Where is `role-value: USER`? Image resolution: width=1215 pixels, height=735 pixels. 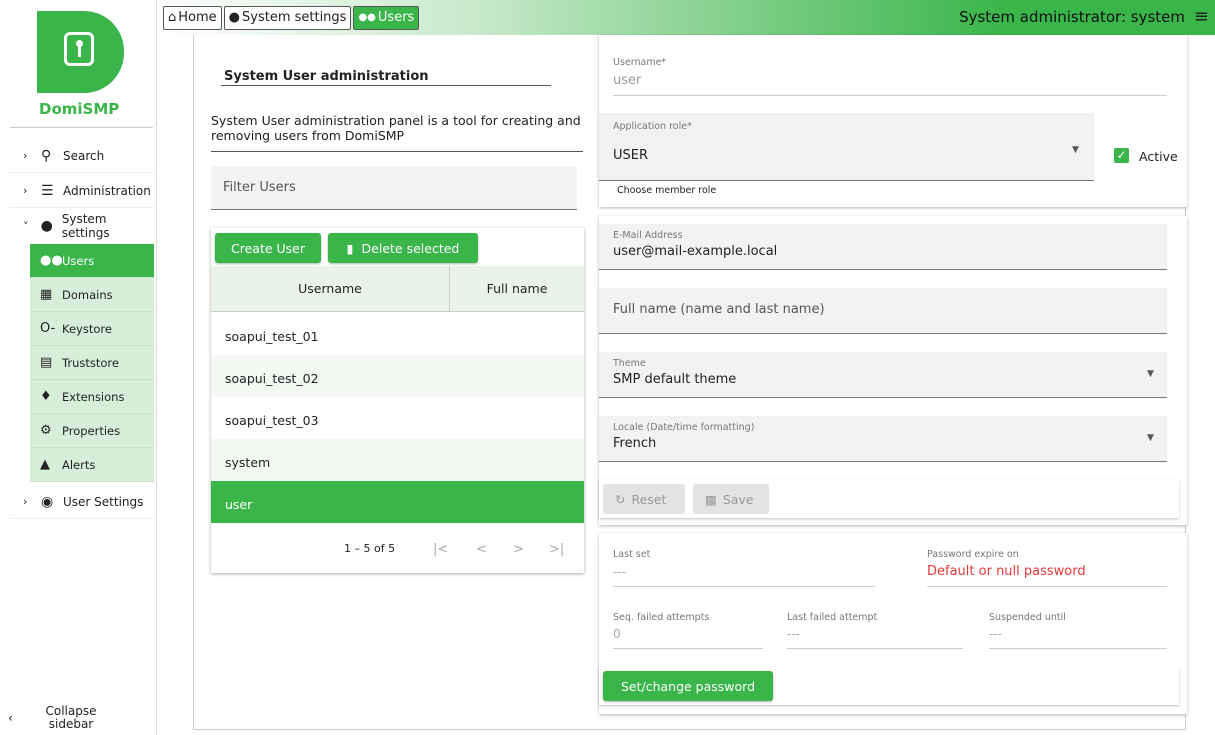 role-value: USER is located at coordinates (631, 155).